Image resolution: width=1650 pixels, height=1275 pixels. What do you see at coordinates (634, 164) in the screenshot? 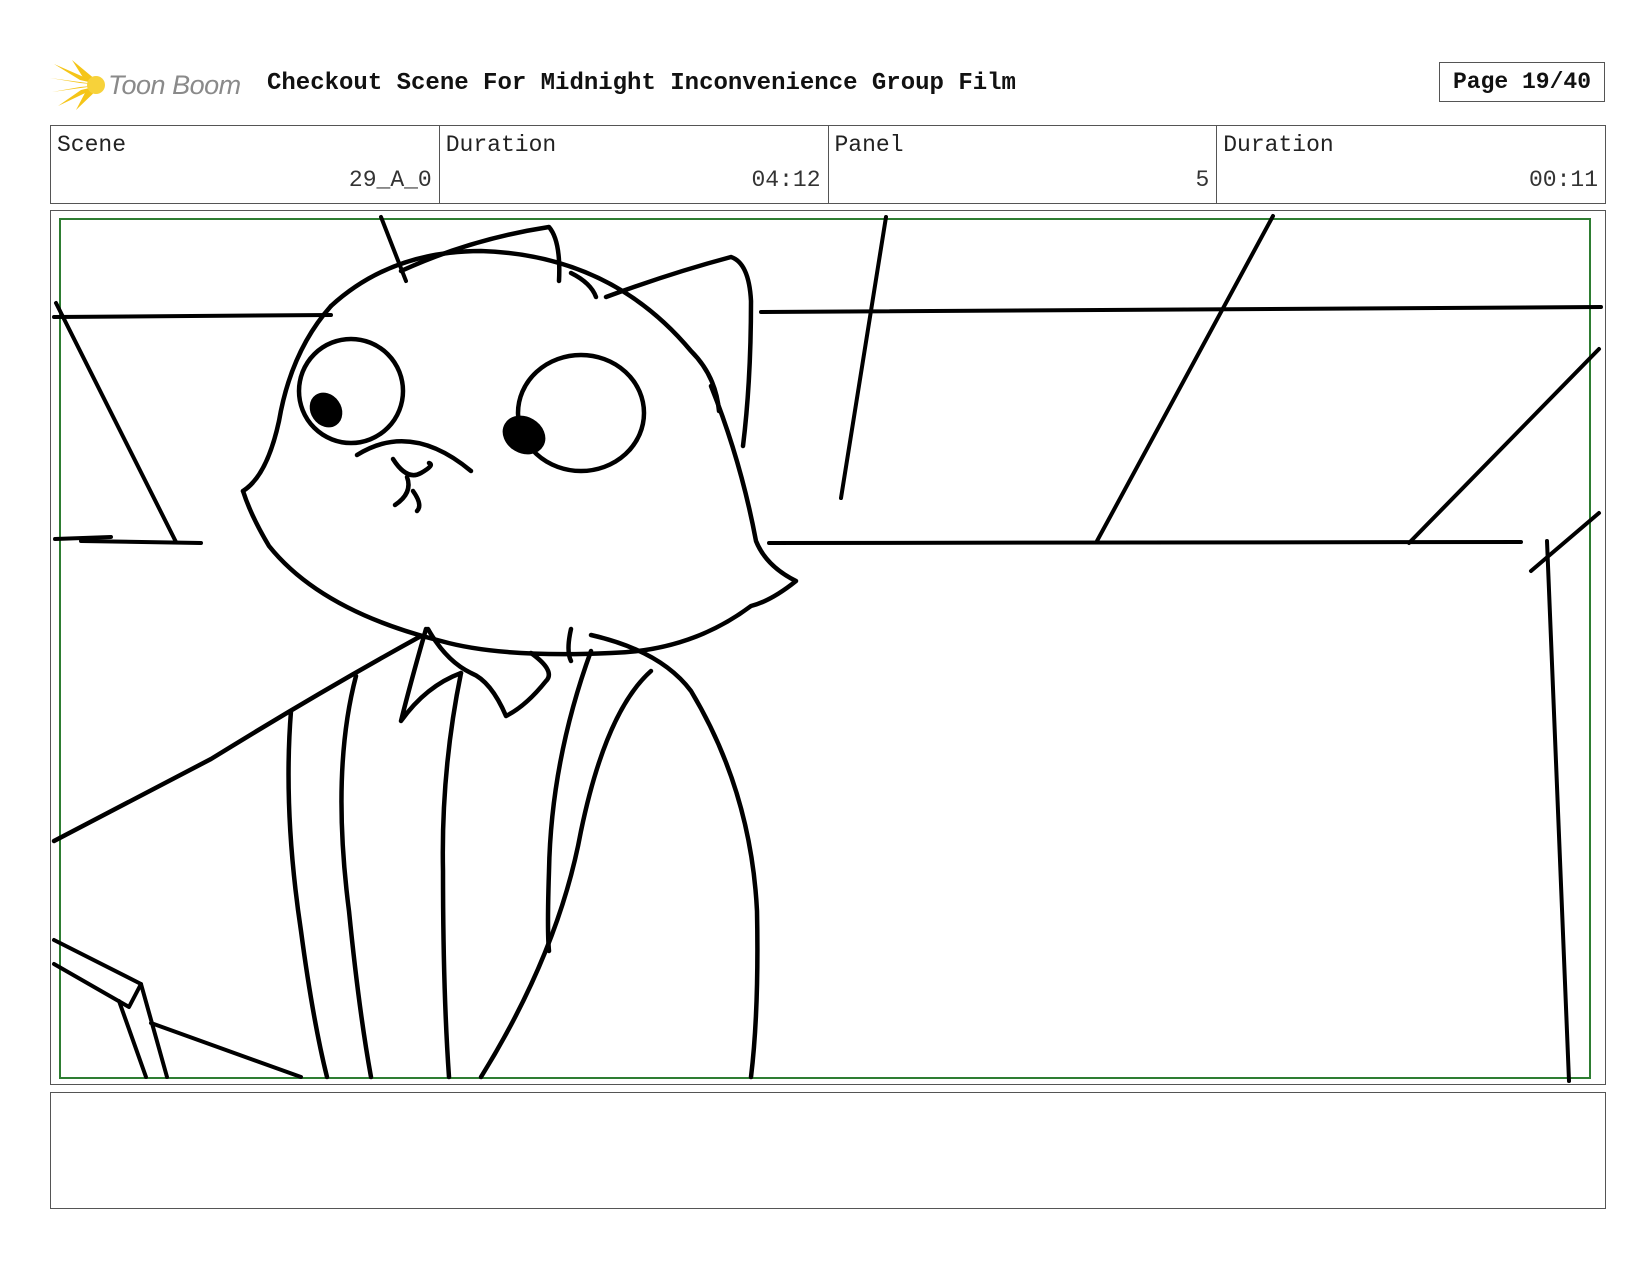
I see `scene-duration-cell: Duration 04:12` at bounding box center [634, 164].